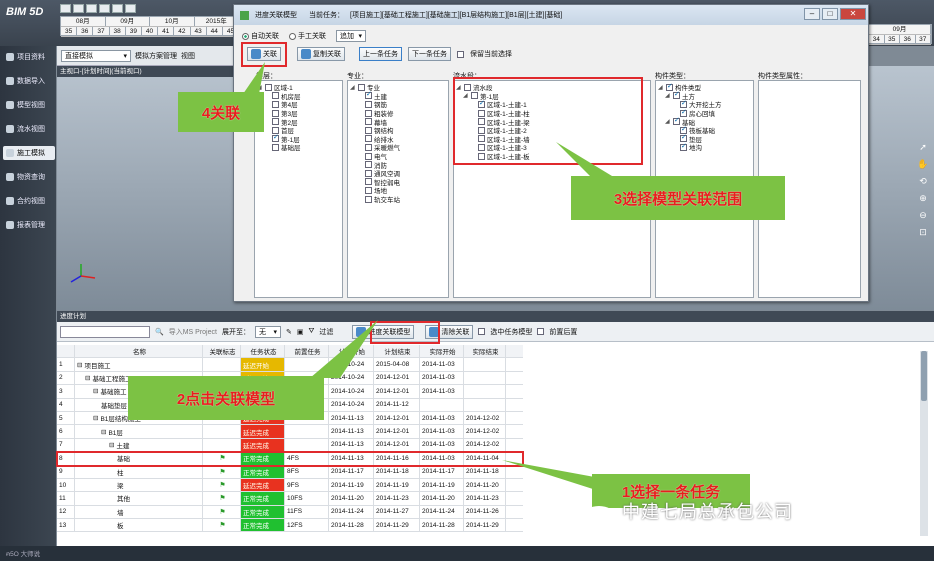 Image resolution: width=934 pixels, height=561 pixels. What do you see at coordinates (267, 331) in the screenshot?
I see `expand-select: 无 ▾` at bounding box center [267, 331].